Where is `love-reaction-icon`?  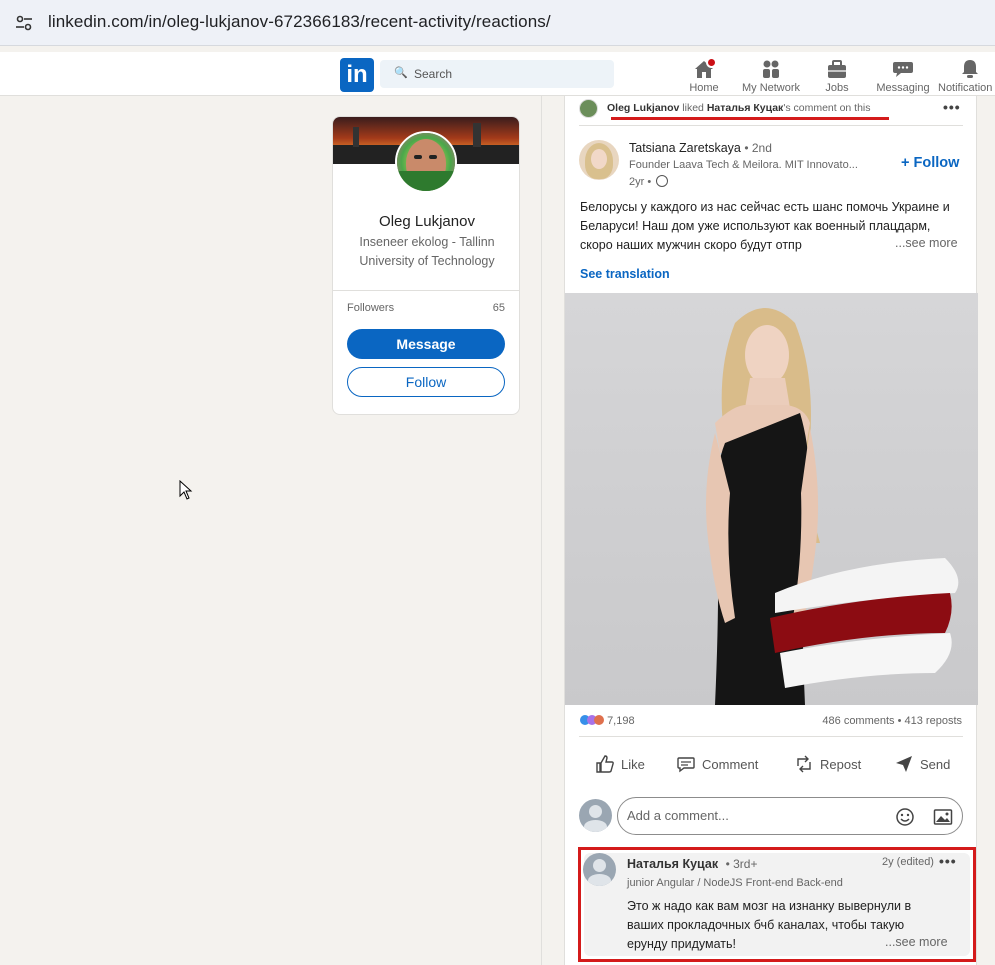
love-reaction-icon is located at coordinates (599, 720).